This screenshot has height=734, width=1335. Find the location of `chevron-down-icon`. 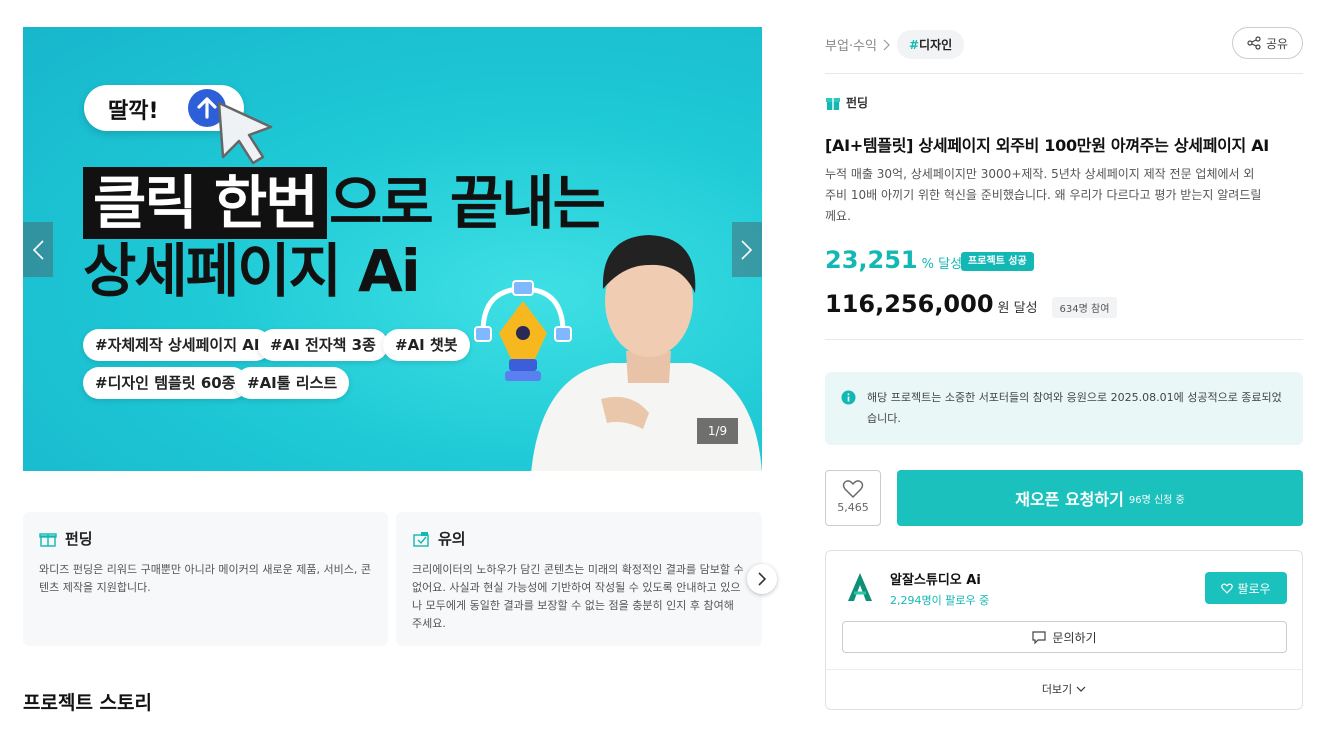

chevron-down-icon is located at coordinates (1081, 689).